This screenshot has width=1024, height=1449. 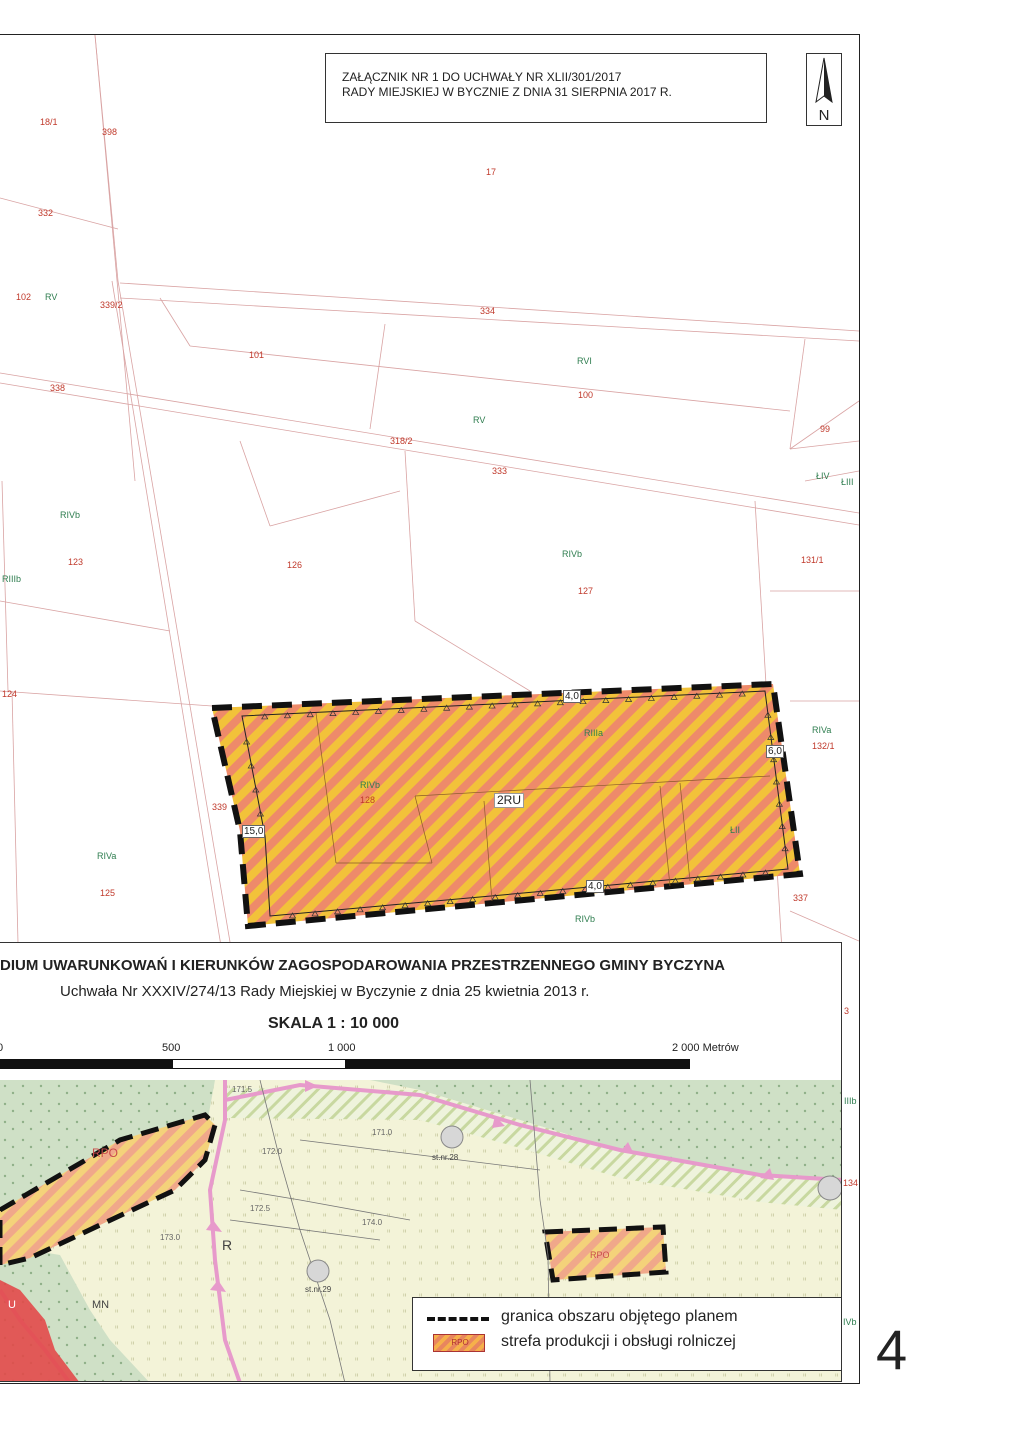 What do you see at coordinates (1, 1048) in the screenshot?
I see `scale-label: 0` at bounding box center [1, 1048].